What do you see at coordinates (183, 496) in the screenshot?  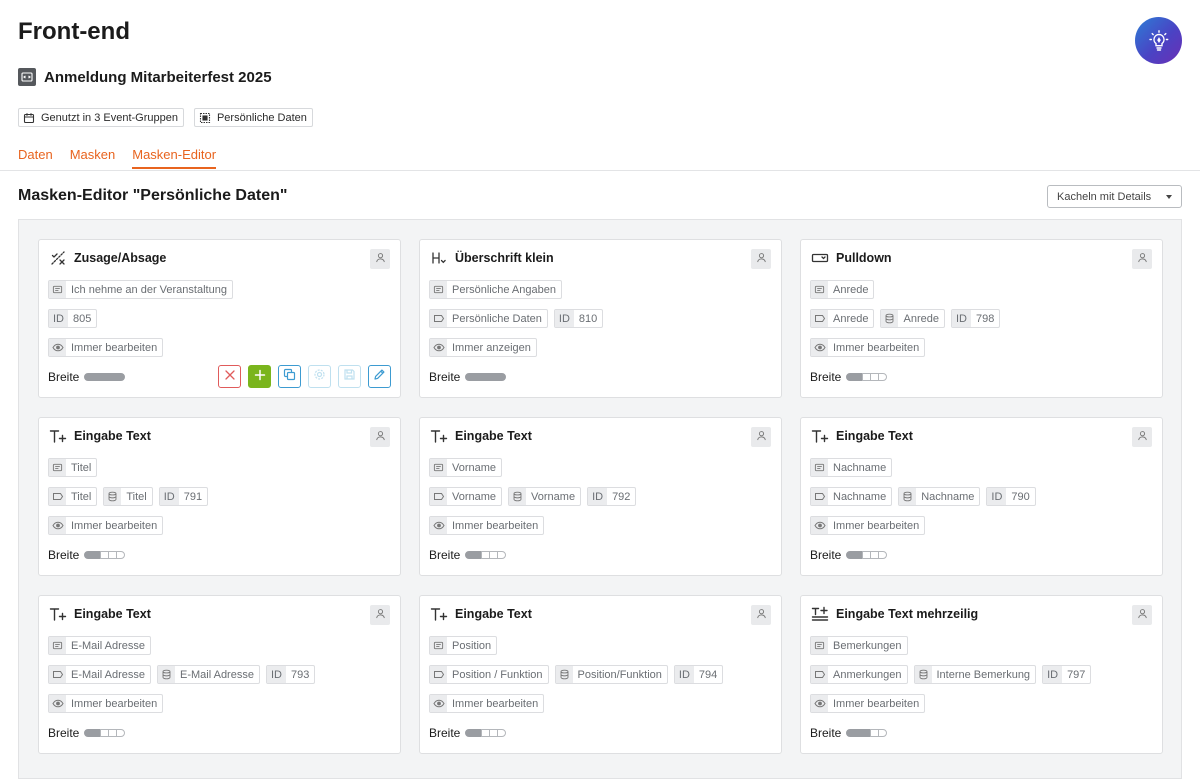 I see `id-chip: ID 791` at bounding box center [183, 496].